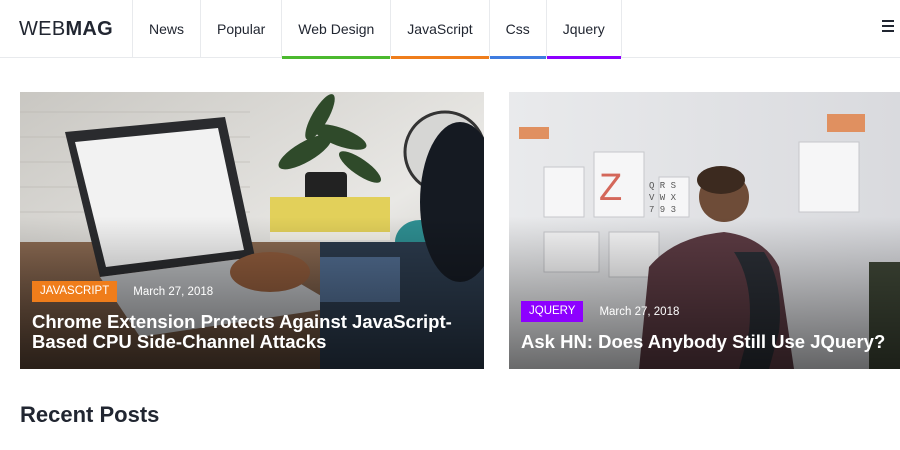 Image resolution: width=900 pixels, height=450 pixels. Describe the element at coordinates (90, 414) in the screenshot. I see `recent-posts-heading: Recent Posts` at that location.